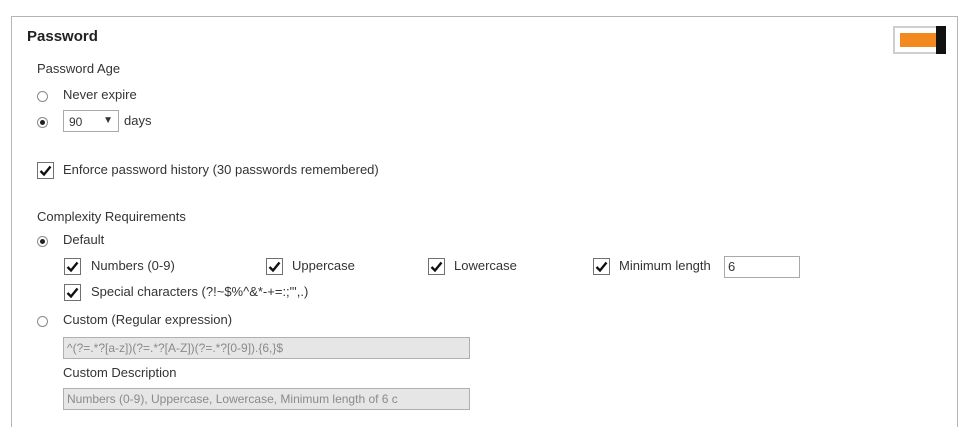 This screenshot has width=969, height=427. Describe the element at coordinates (138, 120) in the screenshot. I see `days-label: days` at that location.